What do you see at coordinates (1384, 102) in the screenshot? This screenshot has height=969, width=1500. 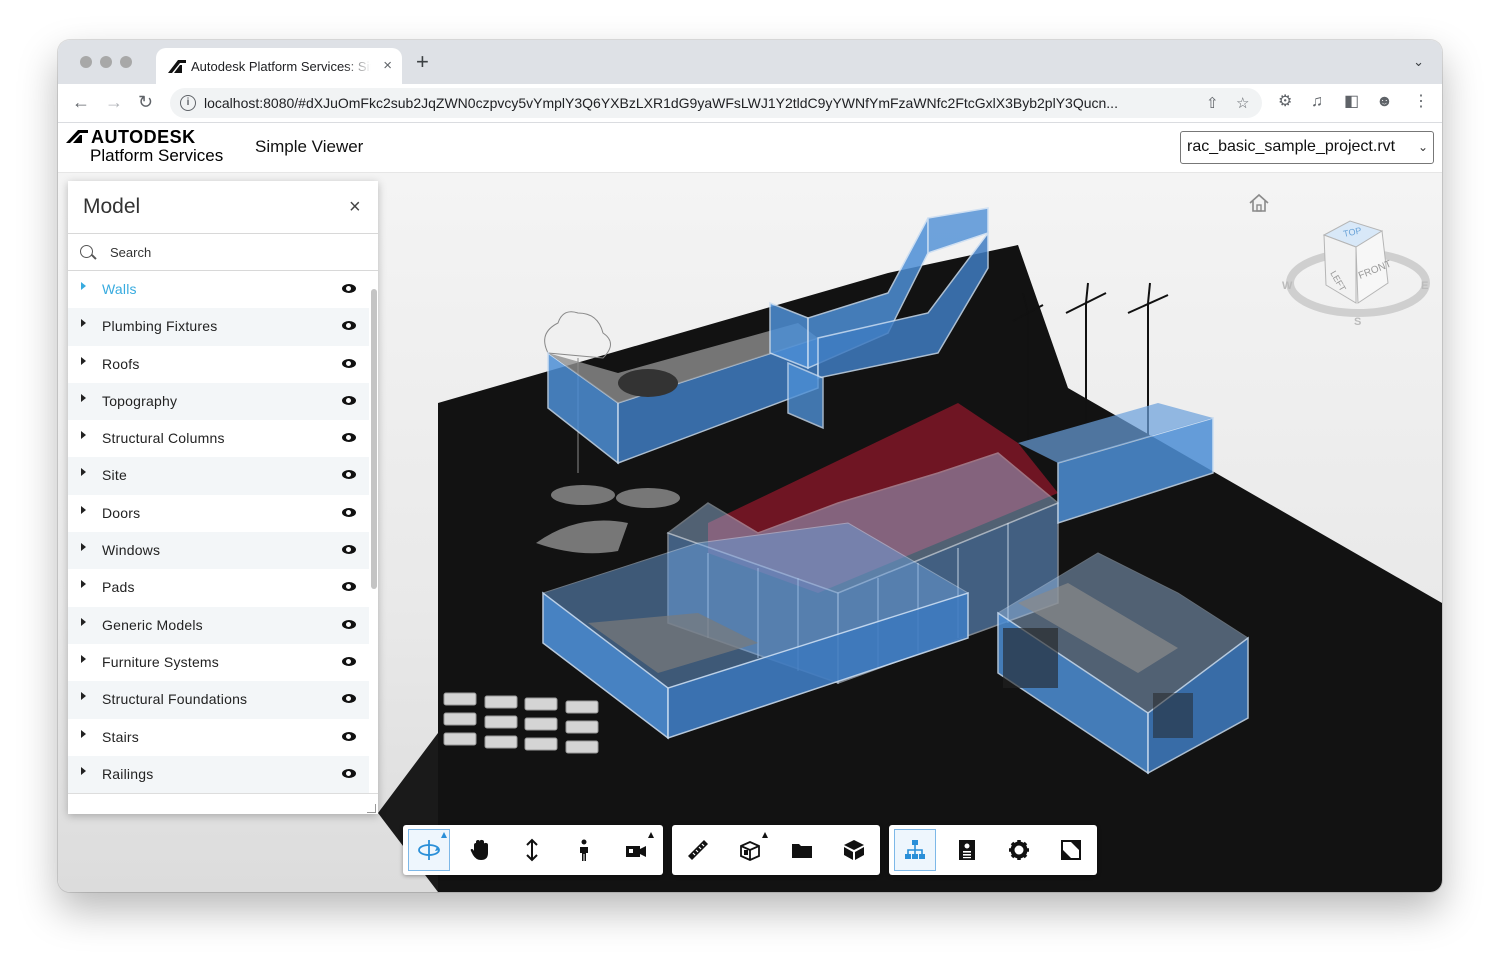 I see `profile-avatar-icon: ☻` at bounding box center [1384, 102].